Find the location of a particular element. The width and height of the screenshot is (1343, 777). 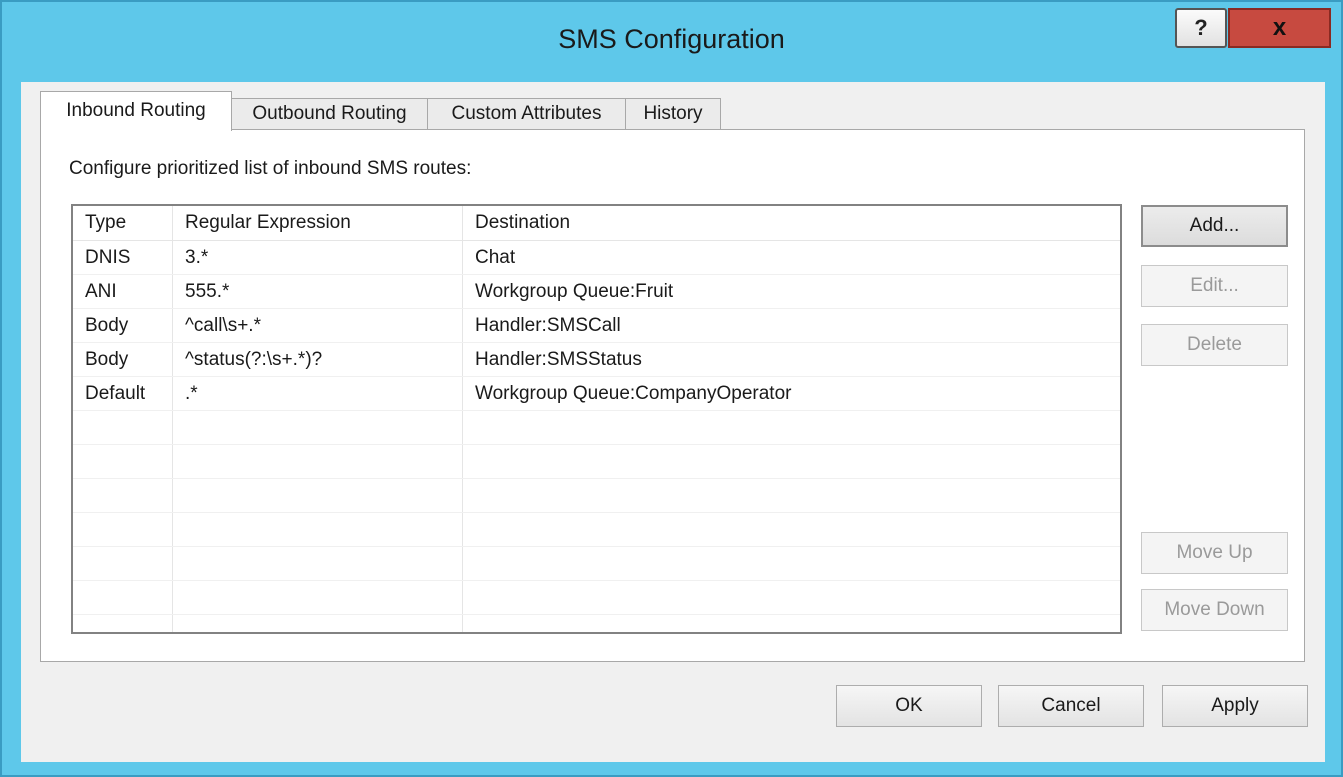

route-destination-cell: Workgroup Queue:Fruit is located at coordinates (574, 291).